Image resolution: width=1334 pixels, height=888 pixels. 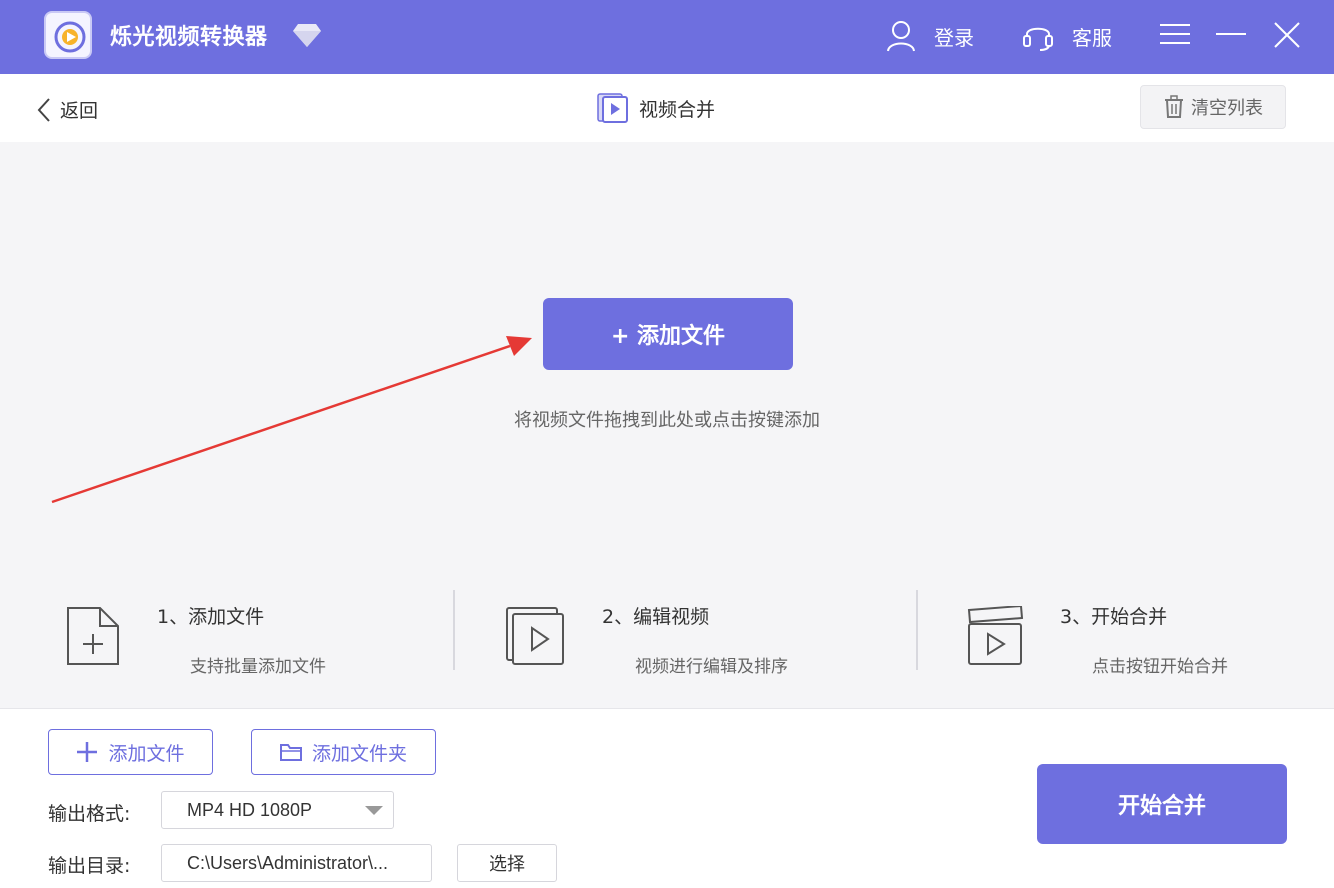 I want to click on login-label: 登录, so click(x=954, y=37).